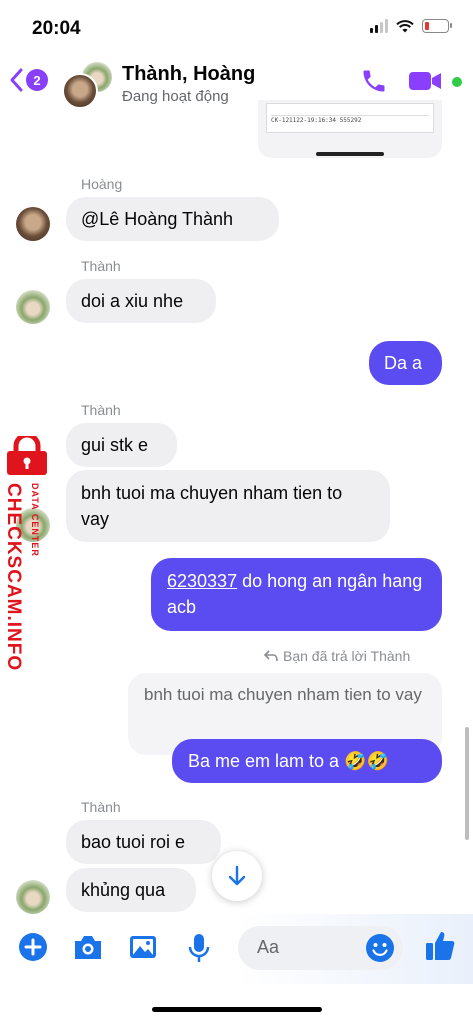 The height and width of the screenshot is (1024, 473). I want to click on message-bubble: bnh tuoi ma chuyen nham tien to vay, so click(228, 506).